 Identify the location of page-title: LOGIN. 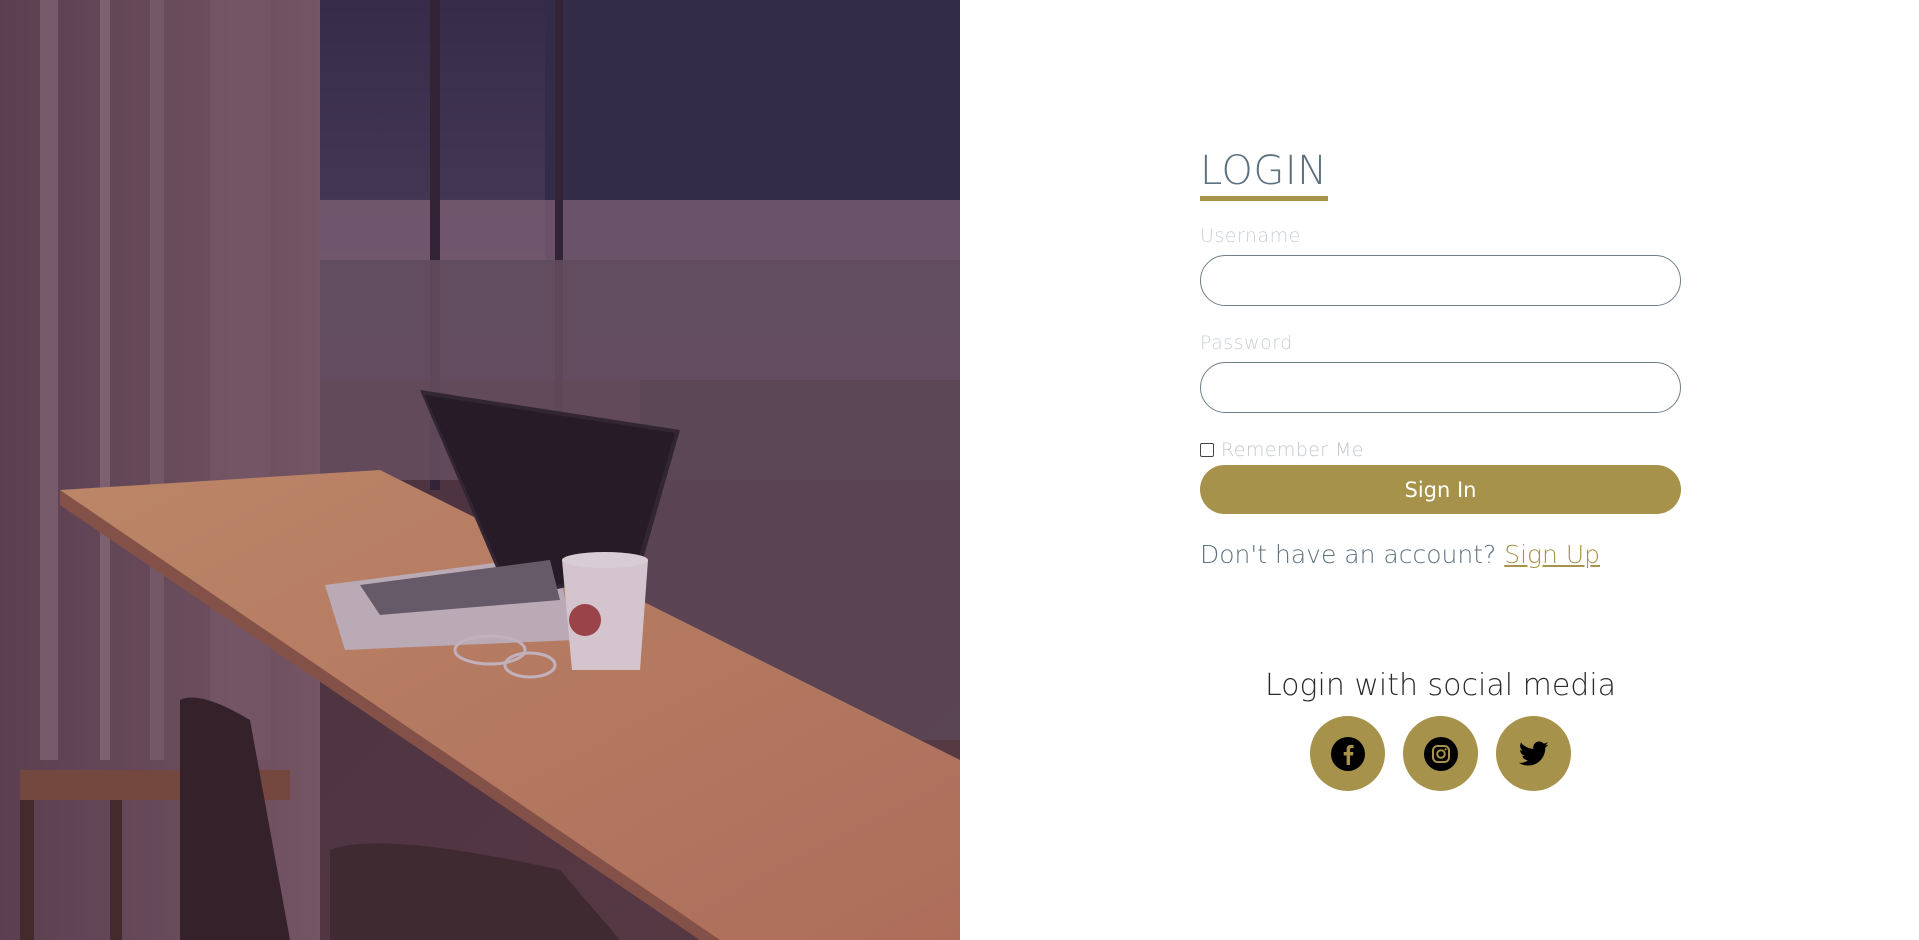
(1264, 174).